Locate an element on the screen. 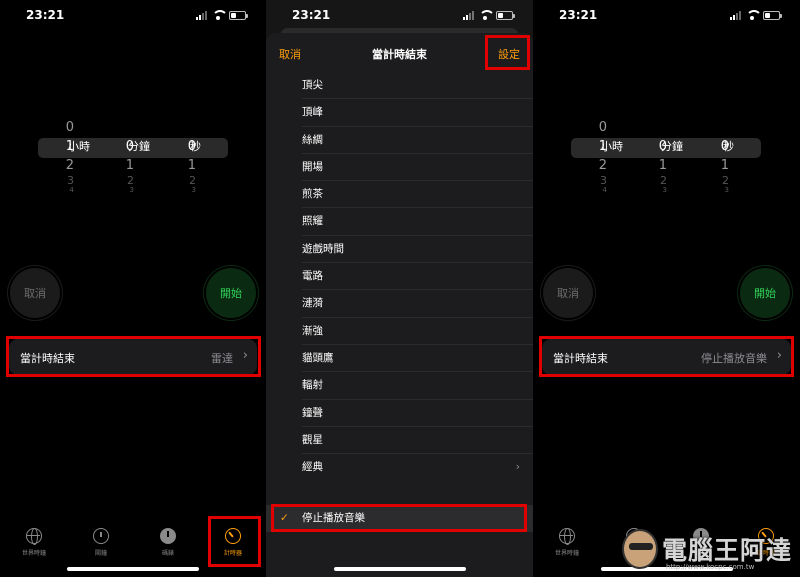 The height and width of the screenshot is (577, 800). tab-label: 鬧鐘 is located at coordinates (100, 553).